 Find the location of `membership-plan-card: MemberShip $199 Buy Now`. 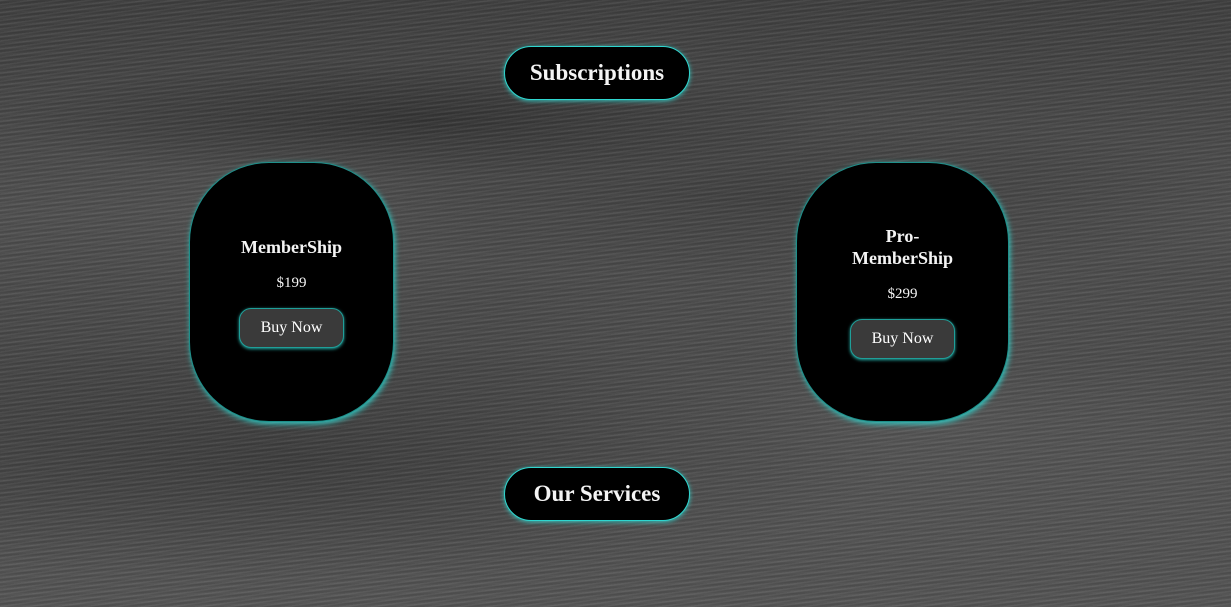

membership-plan-card: MemberShip $199 Buy Now is located at coordinates (291, 292).